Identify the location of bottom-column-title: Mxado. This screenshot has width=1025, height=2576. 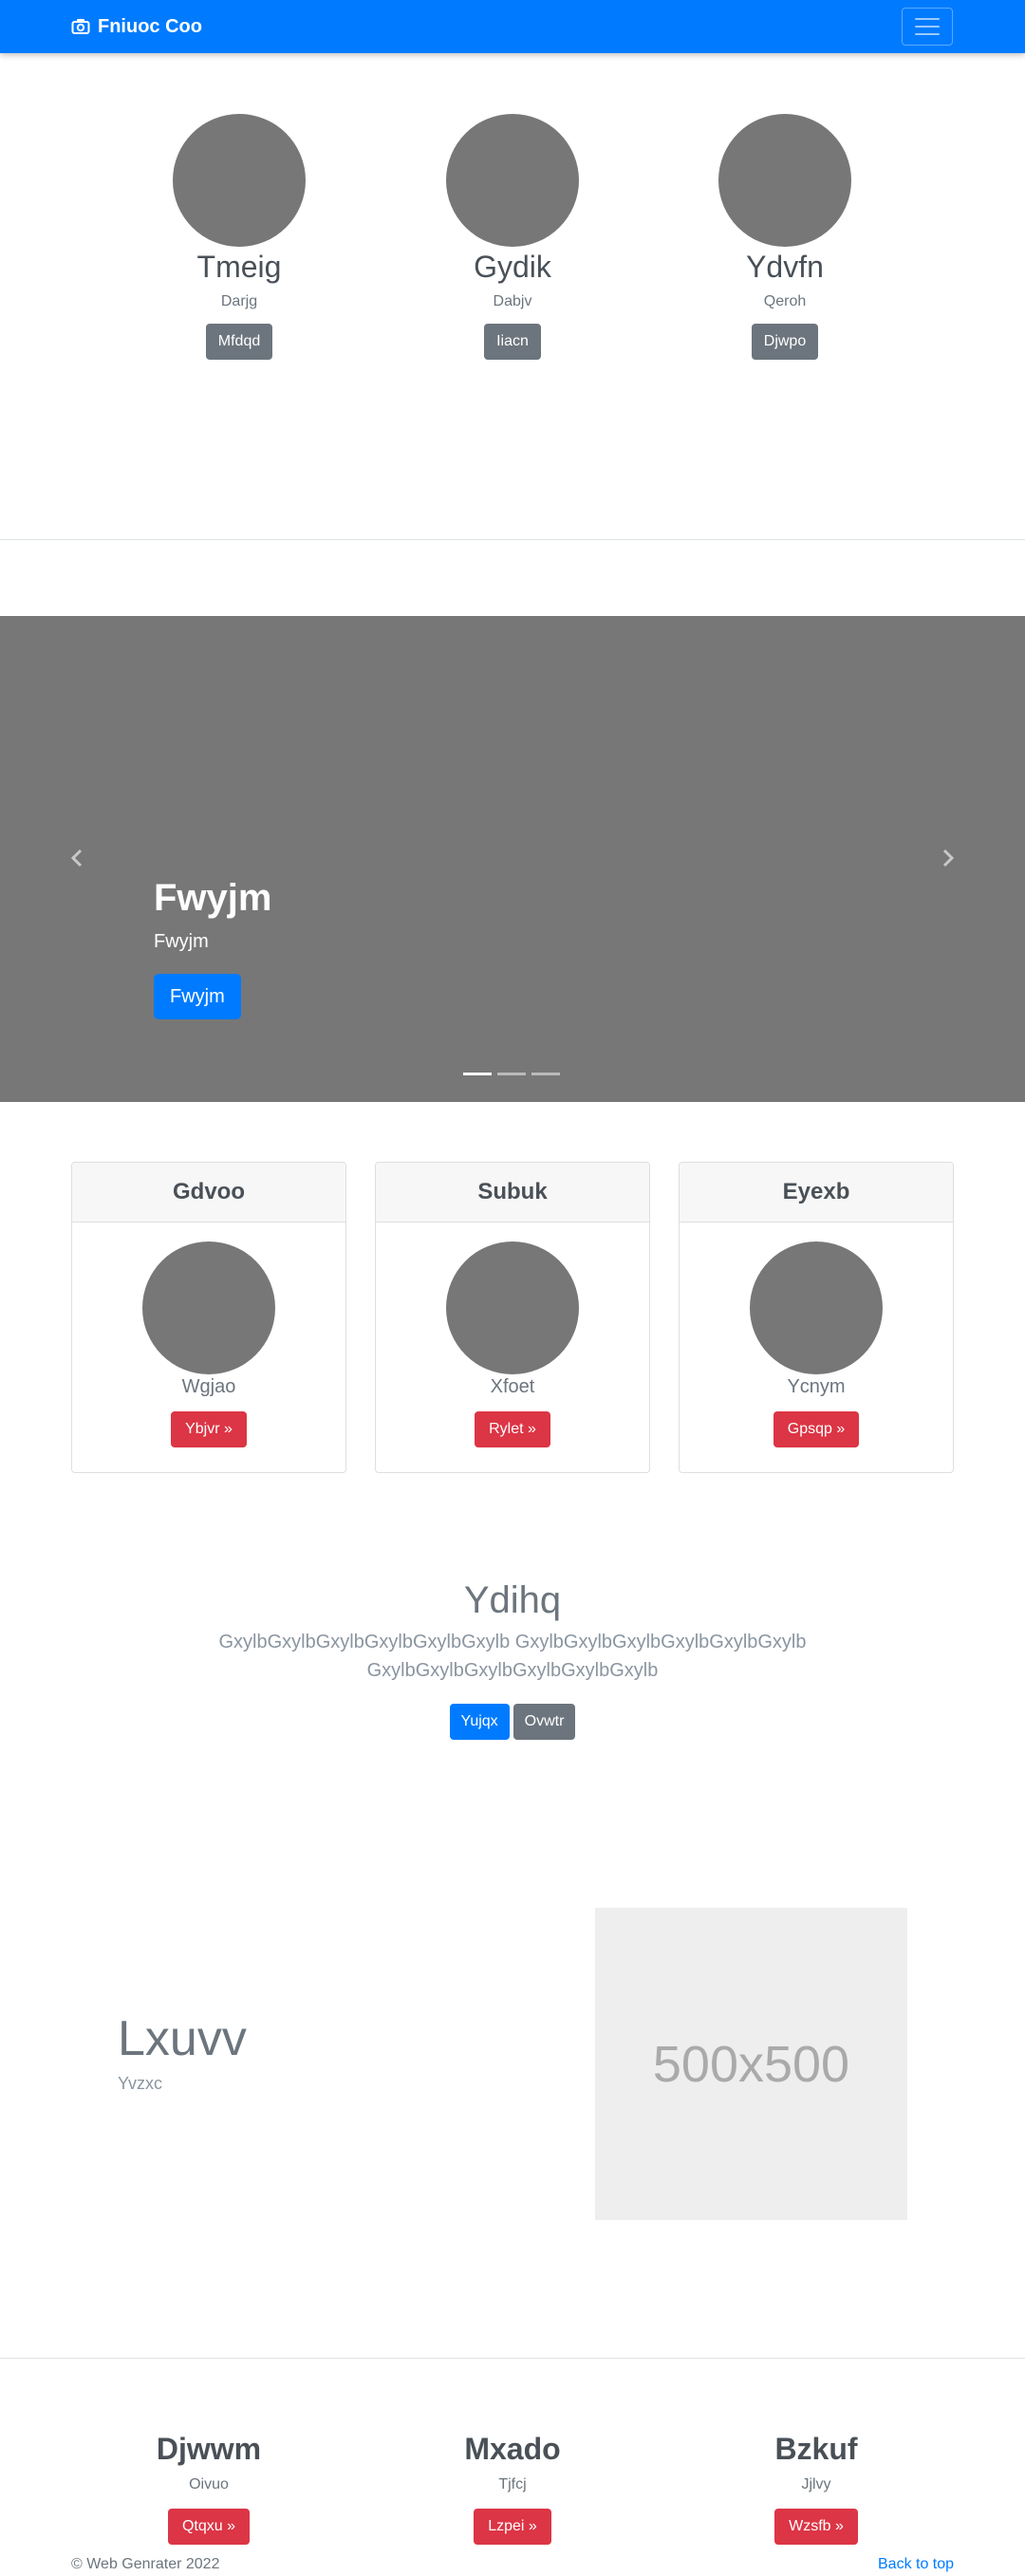
(512, 2449).